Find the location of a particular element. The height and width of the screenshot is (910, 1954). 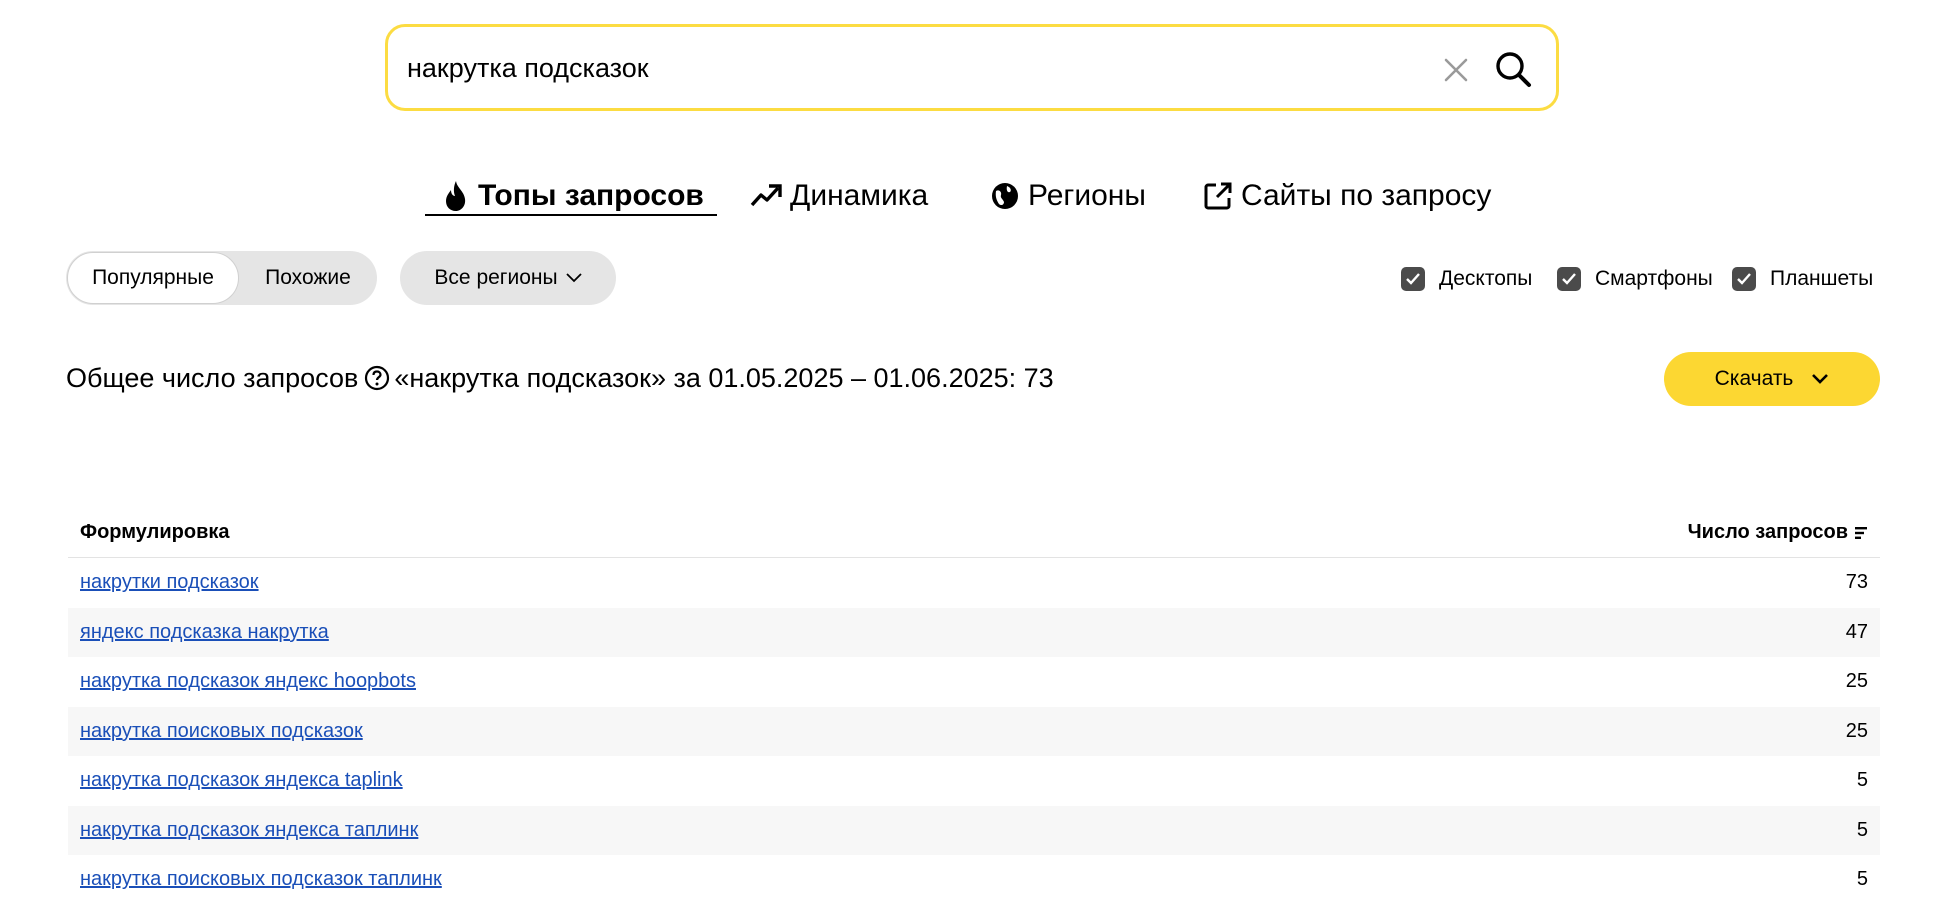

globe-icon is located at coordinates (1005, 196).